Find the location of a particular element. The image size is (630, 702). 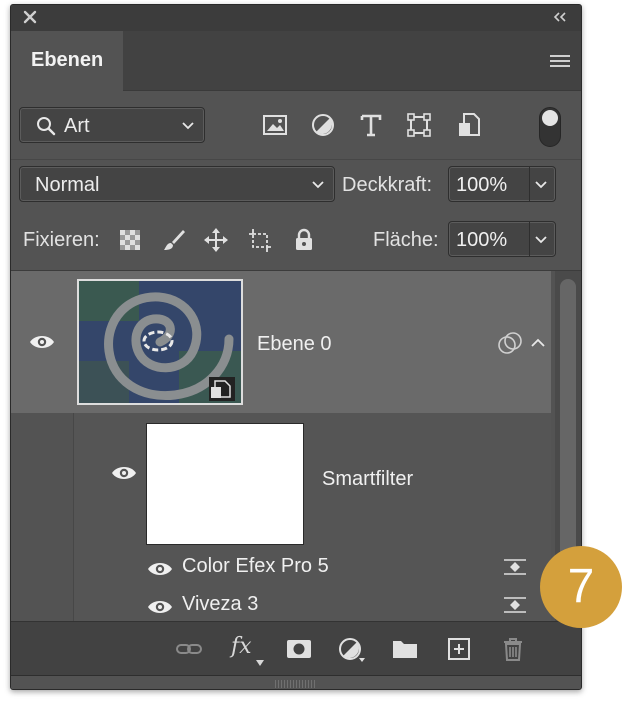

filter-type-dropdown: Art is located at coordinates (112, 125).